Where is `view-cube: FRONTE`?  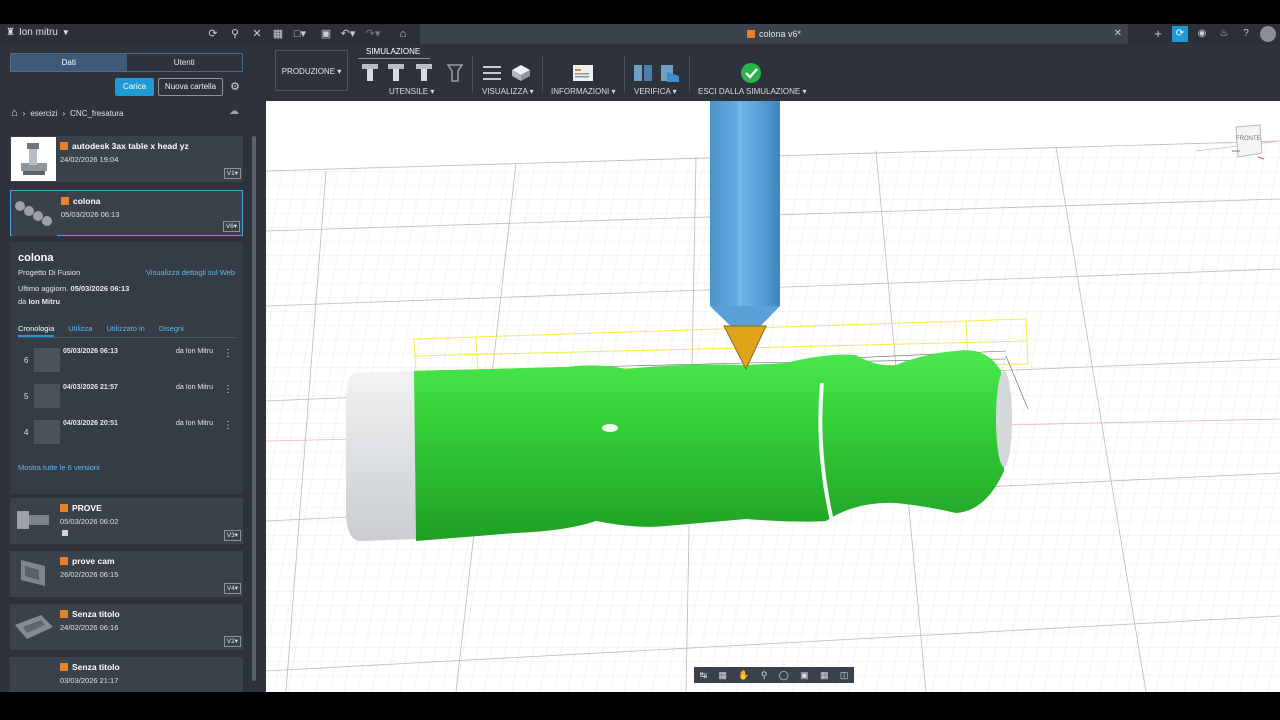 view-cube: FRONTE is located at coordinates (1248, 142).